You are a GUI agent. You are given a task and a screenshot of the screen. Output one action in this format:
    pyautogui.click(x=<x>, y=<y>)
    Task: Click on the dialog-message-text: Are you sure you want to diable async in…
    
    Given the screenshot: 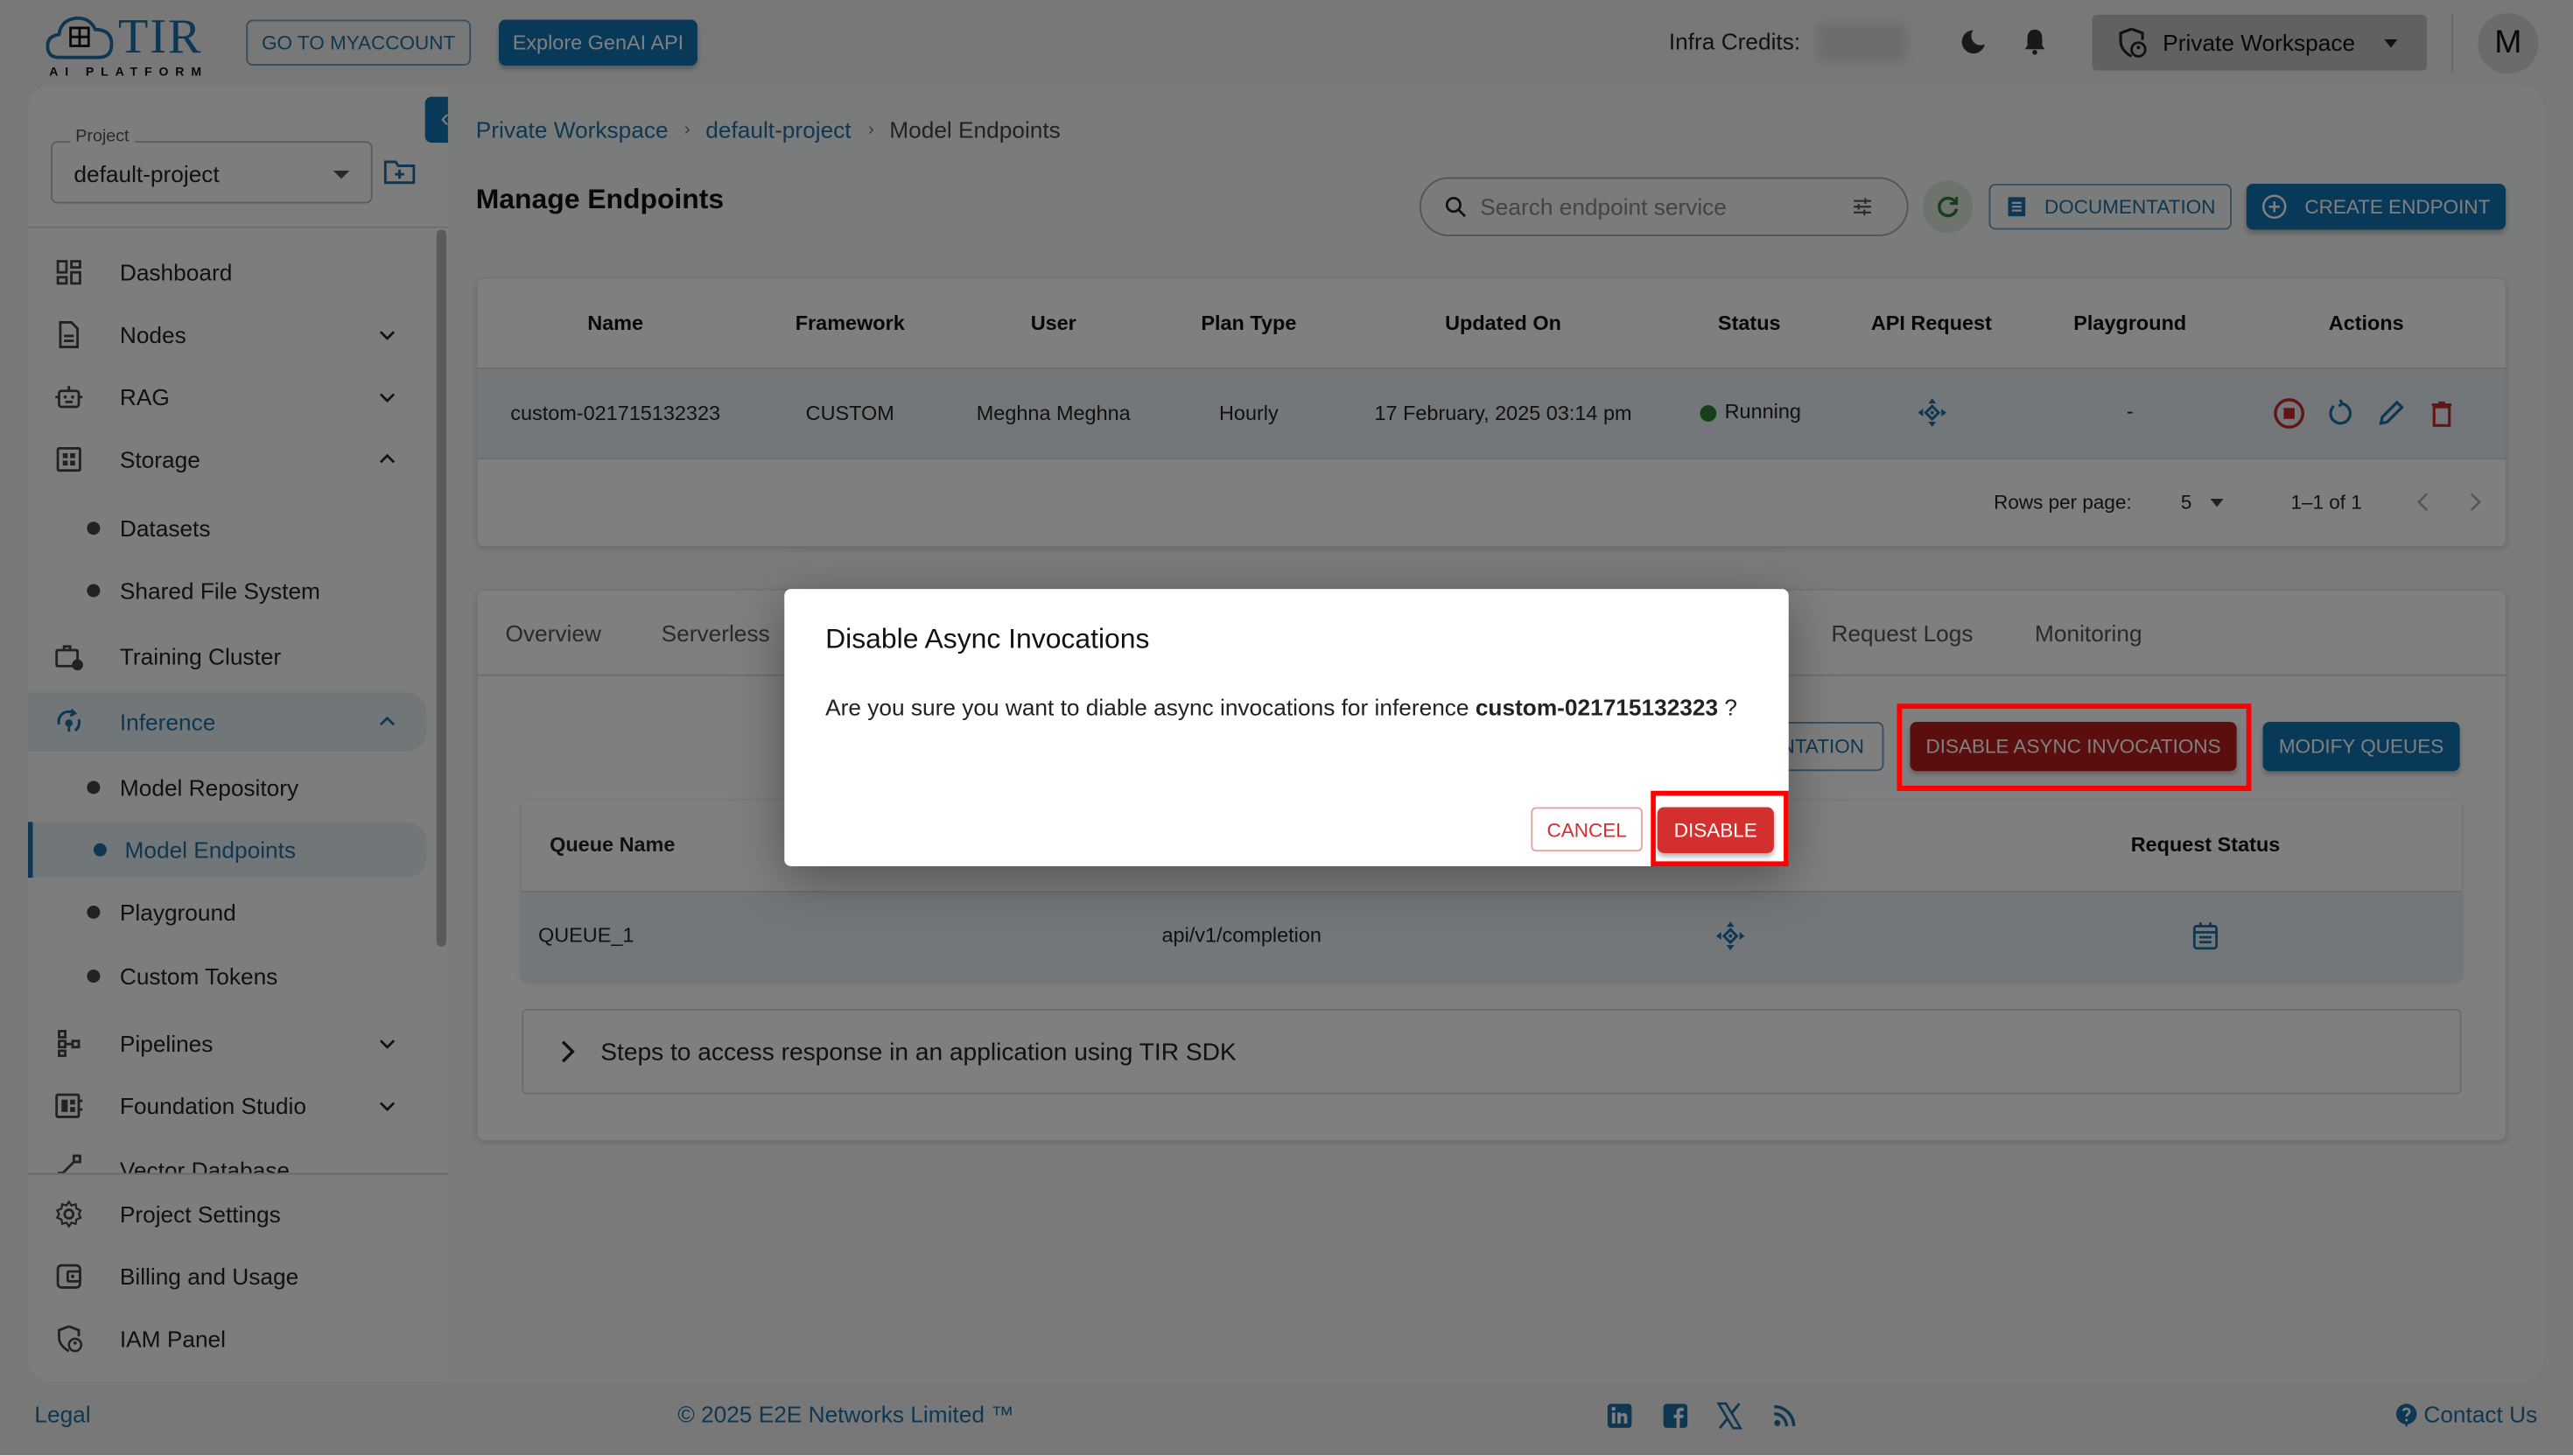 What is the action you would take?
    pyautogui.click(x=1147, y=707)
    